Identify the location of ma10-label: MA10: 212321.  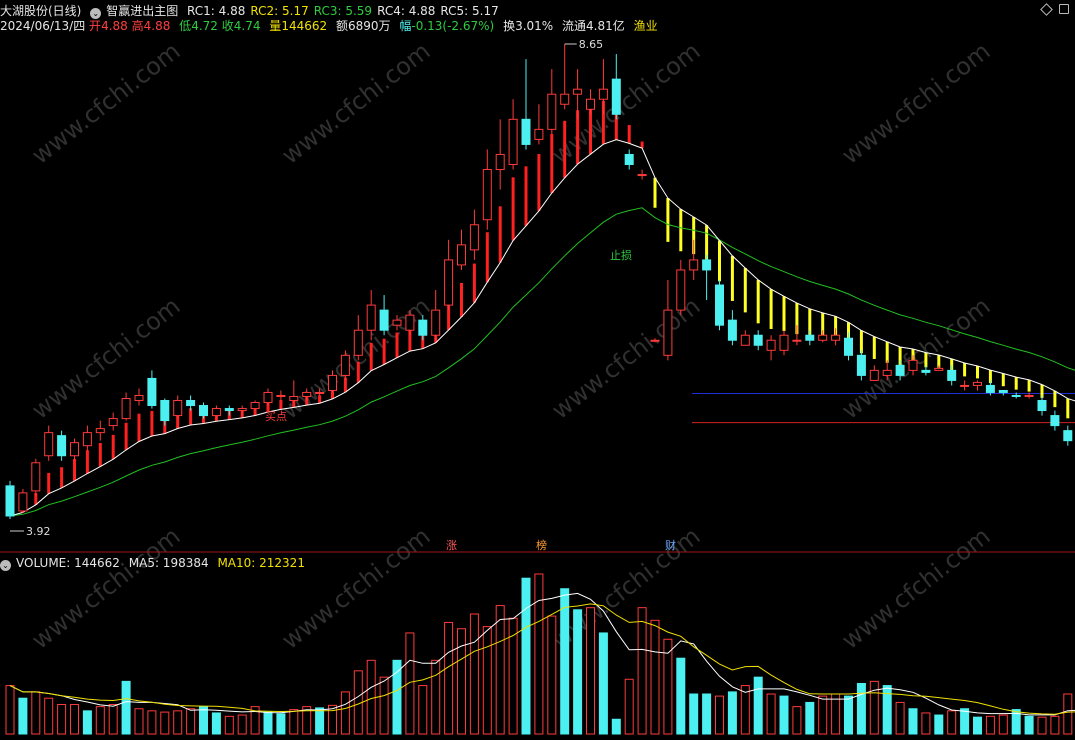
(261, 563).